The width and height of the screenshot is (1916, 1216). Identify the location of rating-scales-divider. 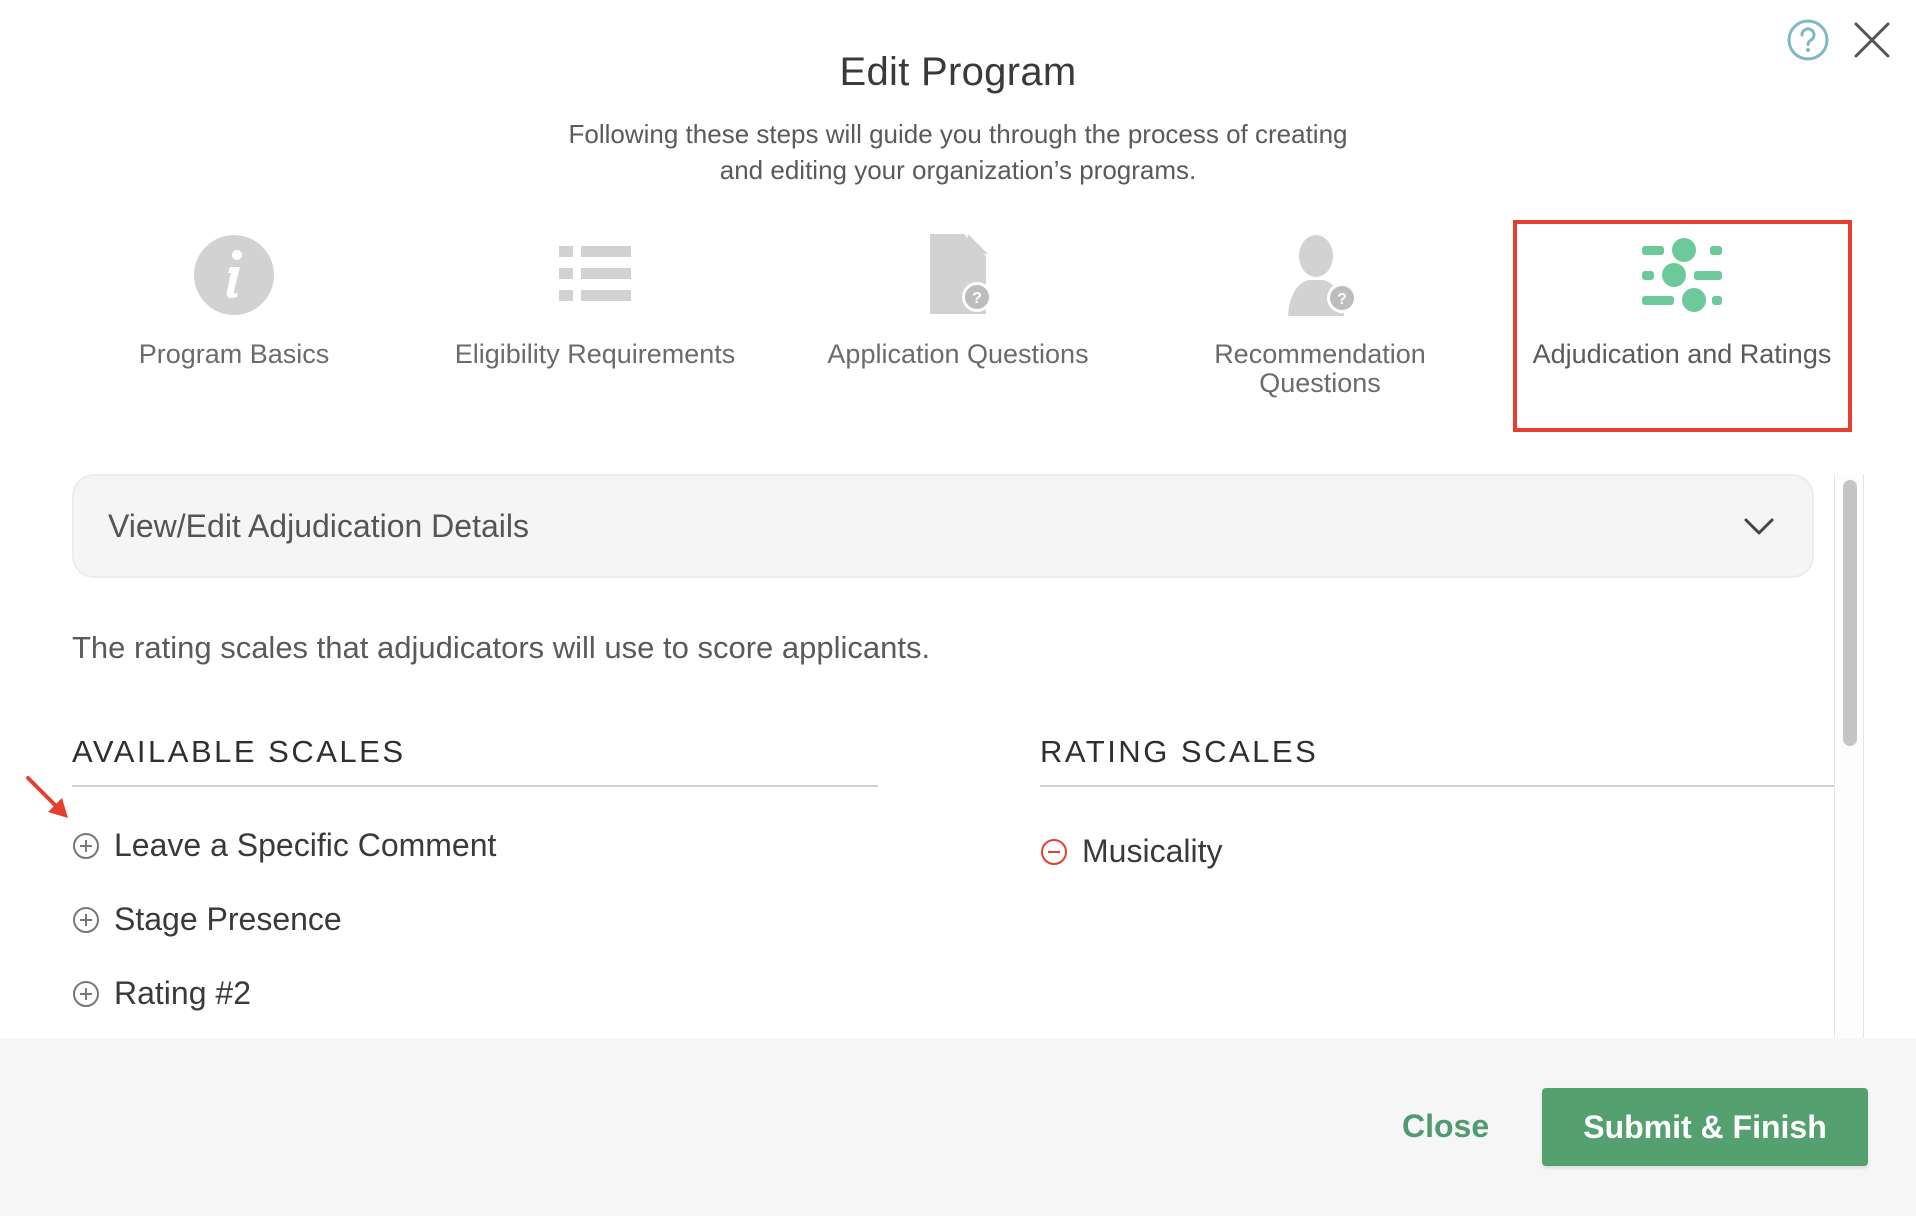
(1437, 786).